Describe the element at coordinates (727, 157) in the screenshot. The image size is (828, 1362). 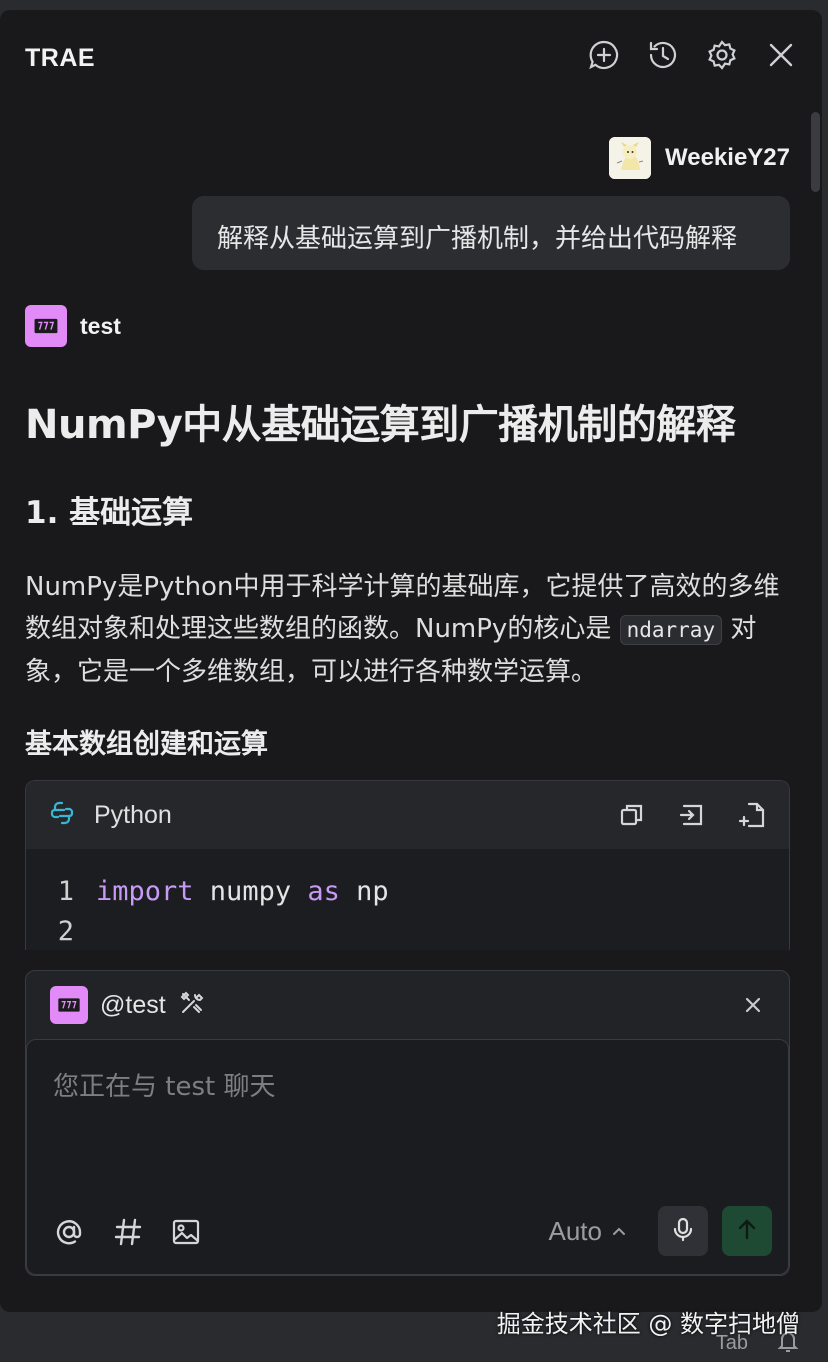
I see `user-name: WeekieY27` at that location.